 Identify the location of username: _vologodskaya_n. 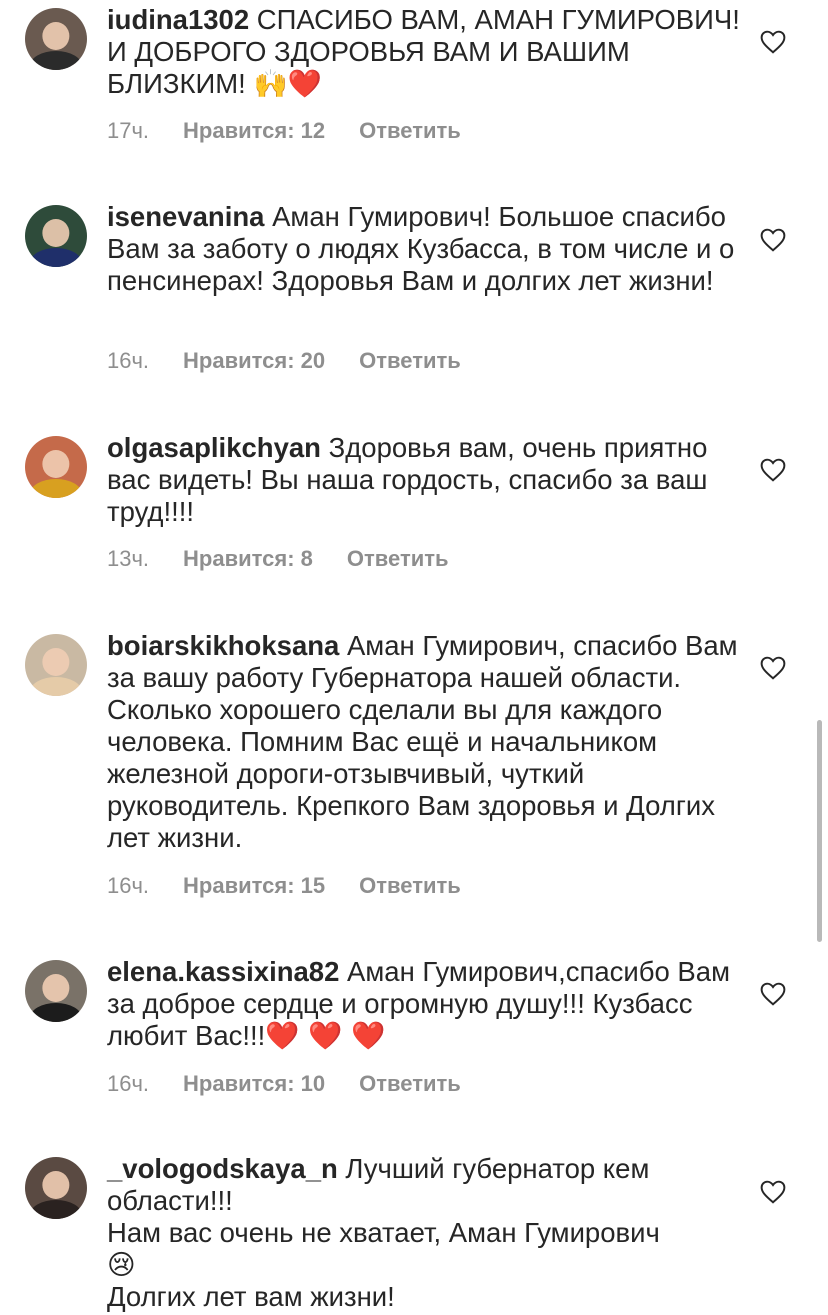
(222, 1168).